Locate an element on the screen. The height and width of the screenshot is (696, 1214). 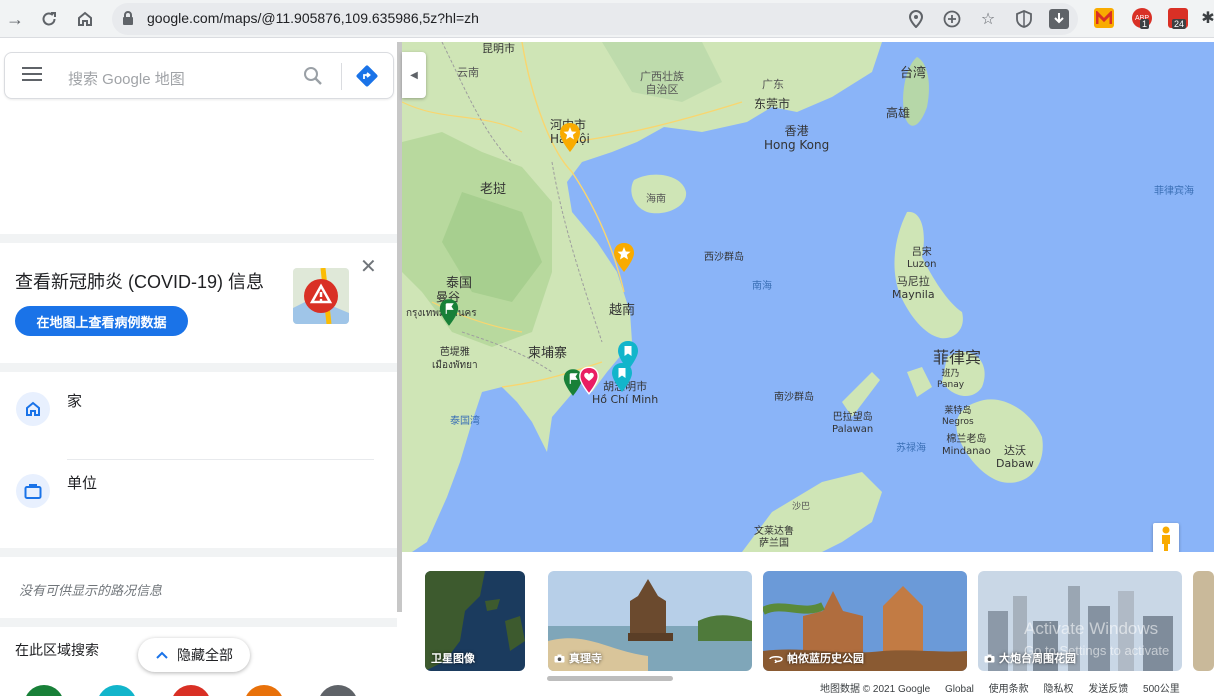
search-box: 搜索 Google 地图 is located at coordinates (199, 75).